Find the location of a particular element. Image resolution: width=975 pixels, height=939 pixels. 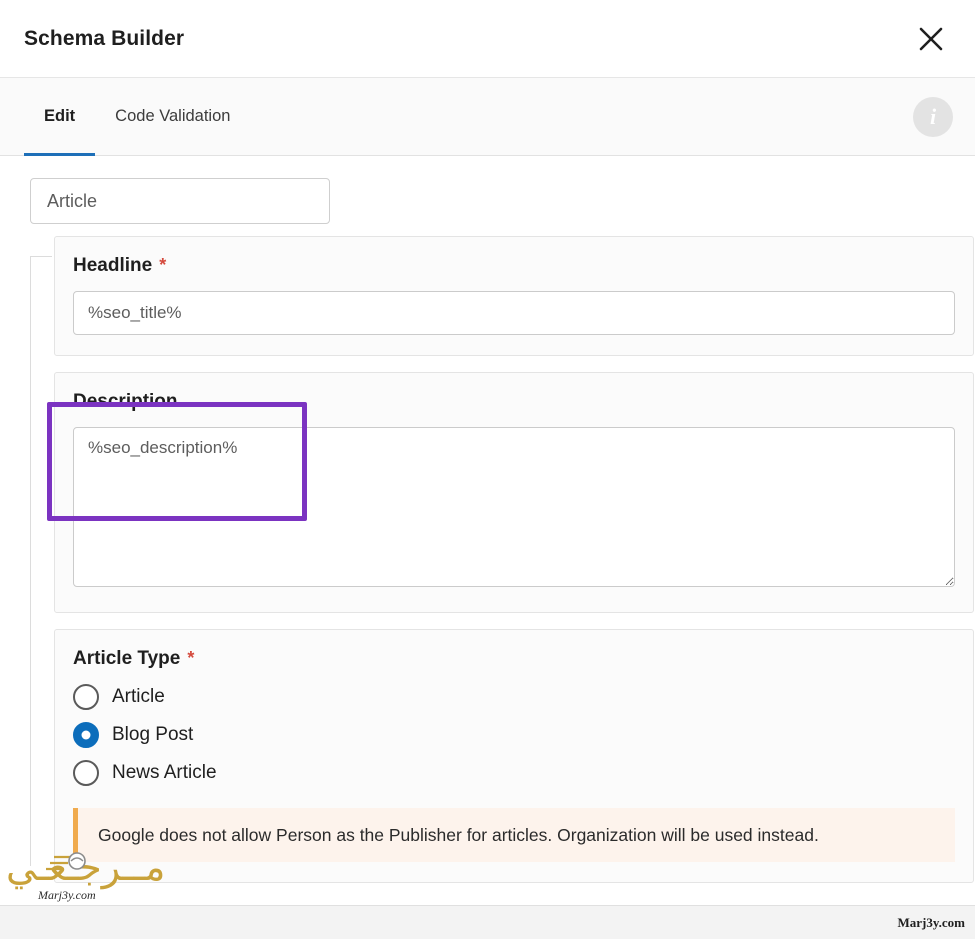

info-icon: i is located at coordinates (933, 116).